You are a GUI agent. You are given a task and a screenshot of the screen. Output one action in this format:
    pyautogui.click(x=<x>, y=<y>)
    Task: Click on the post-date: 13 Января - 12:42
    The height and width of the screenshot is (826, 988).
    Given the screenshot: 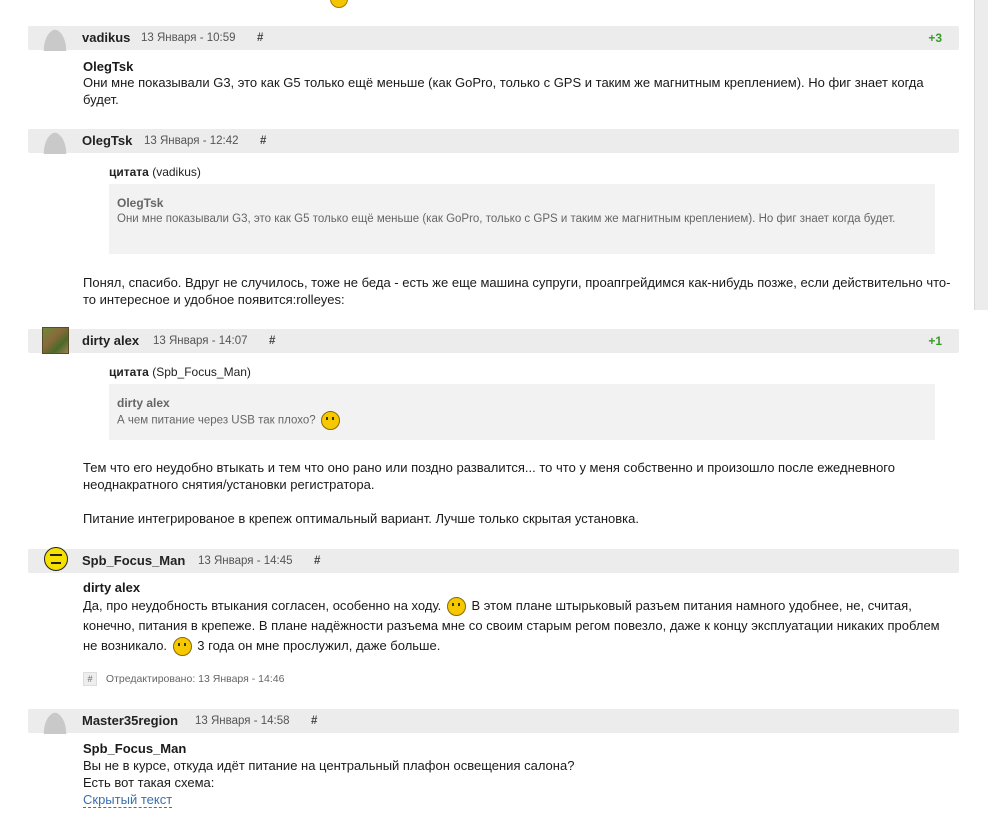 What is the action you would take?
    pyautogui.click(x=191, y=141)
    